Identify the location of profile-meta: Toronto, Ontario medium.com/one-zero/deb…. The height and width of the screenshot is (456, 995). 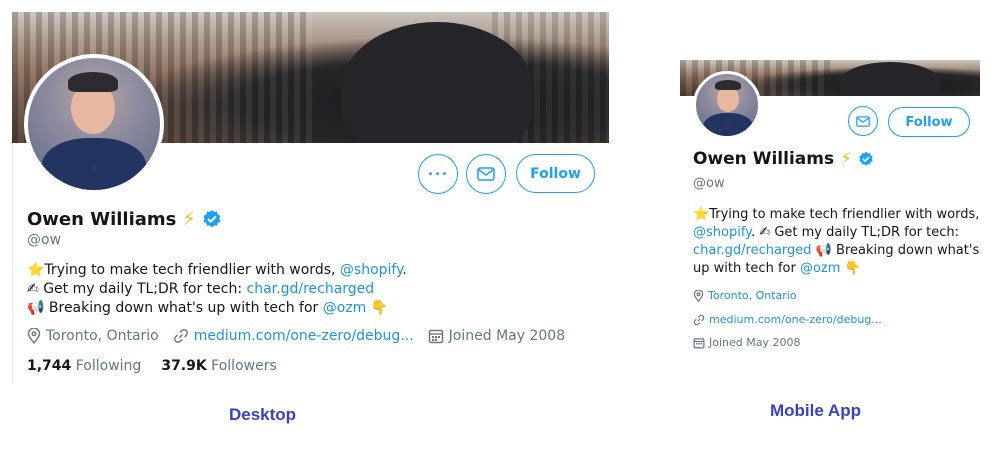
(296, 336).